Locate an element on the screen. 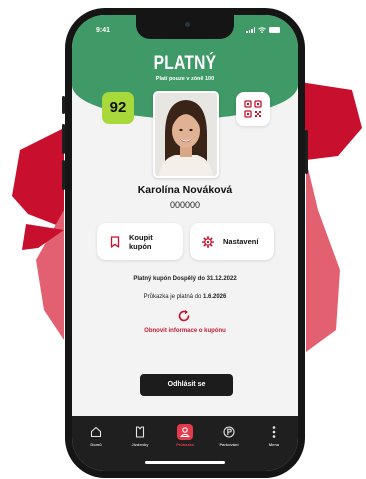  signal-icon is located at coordinates (250, 30).